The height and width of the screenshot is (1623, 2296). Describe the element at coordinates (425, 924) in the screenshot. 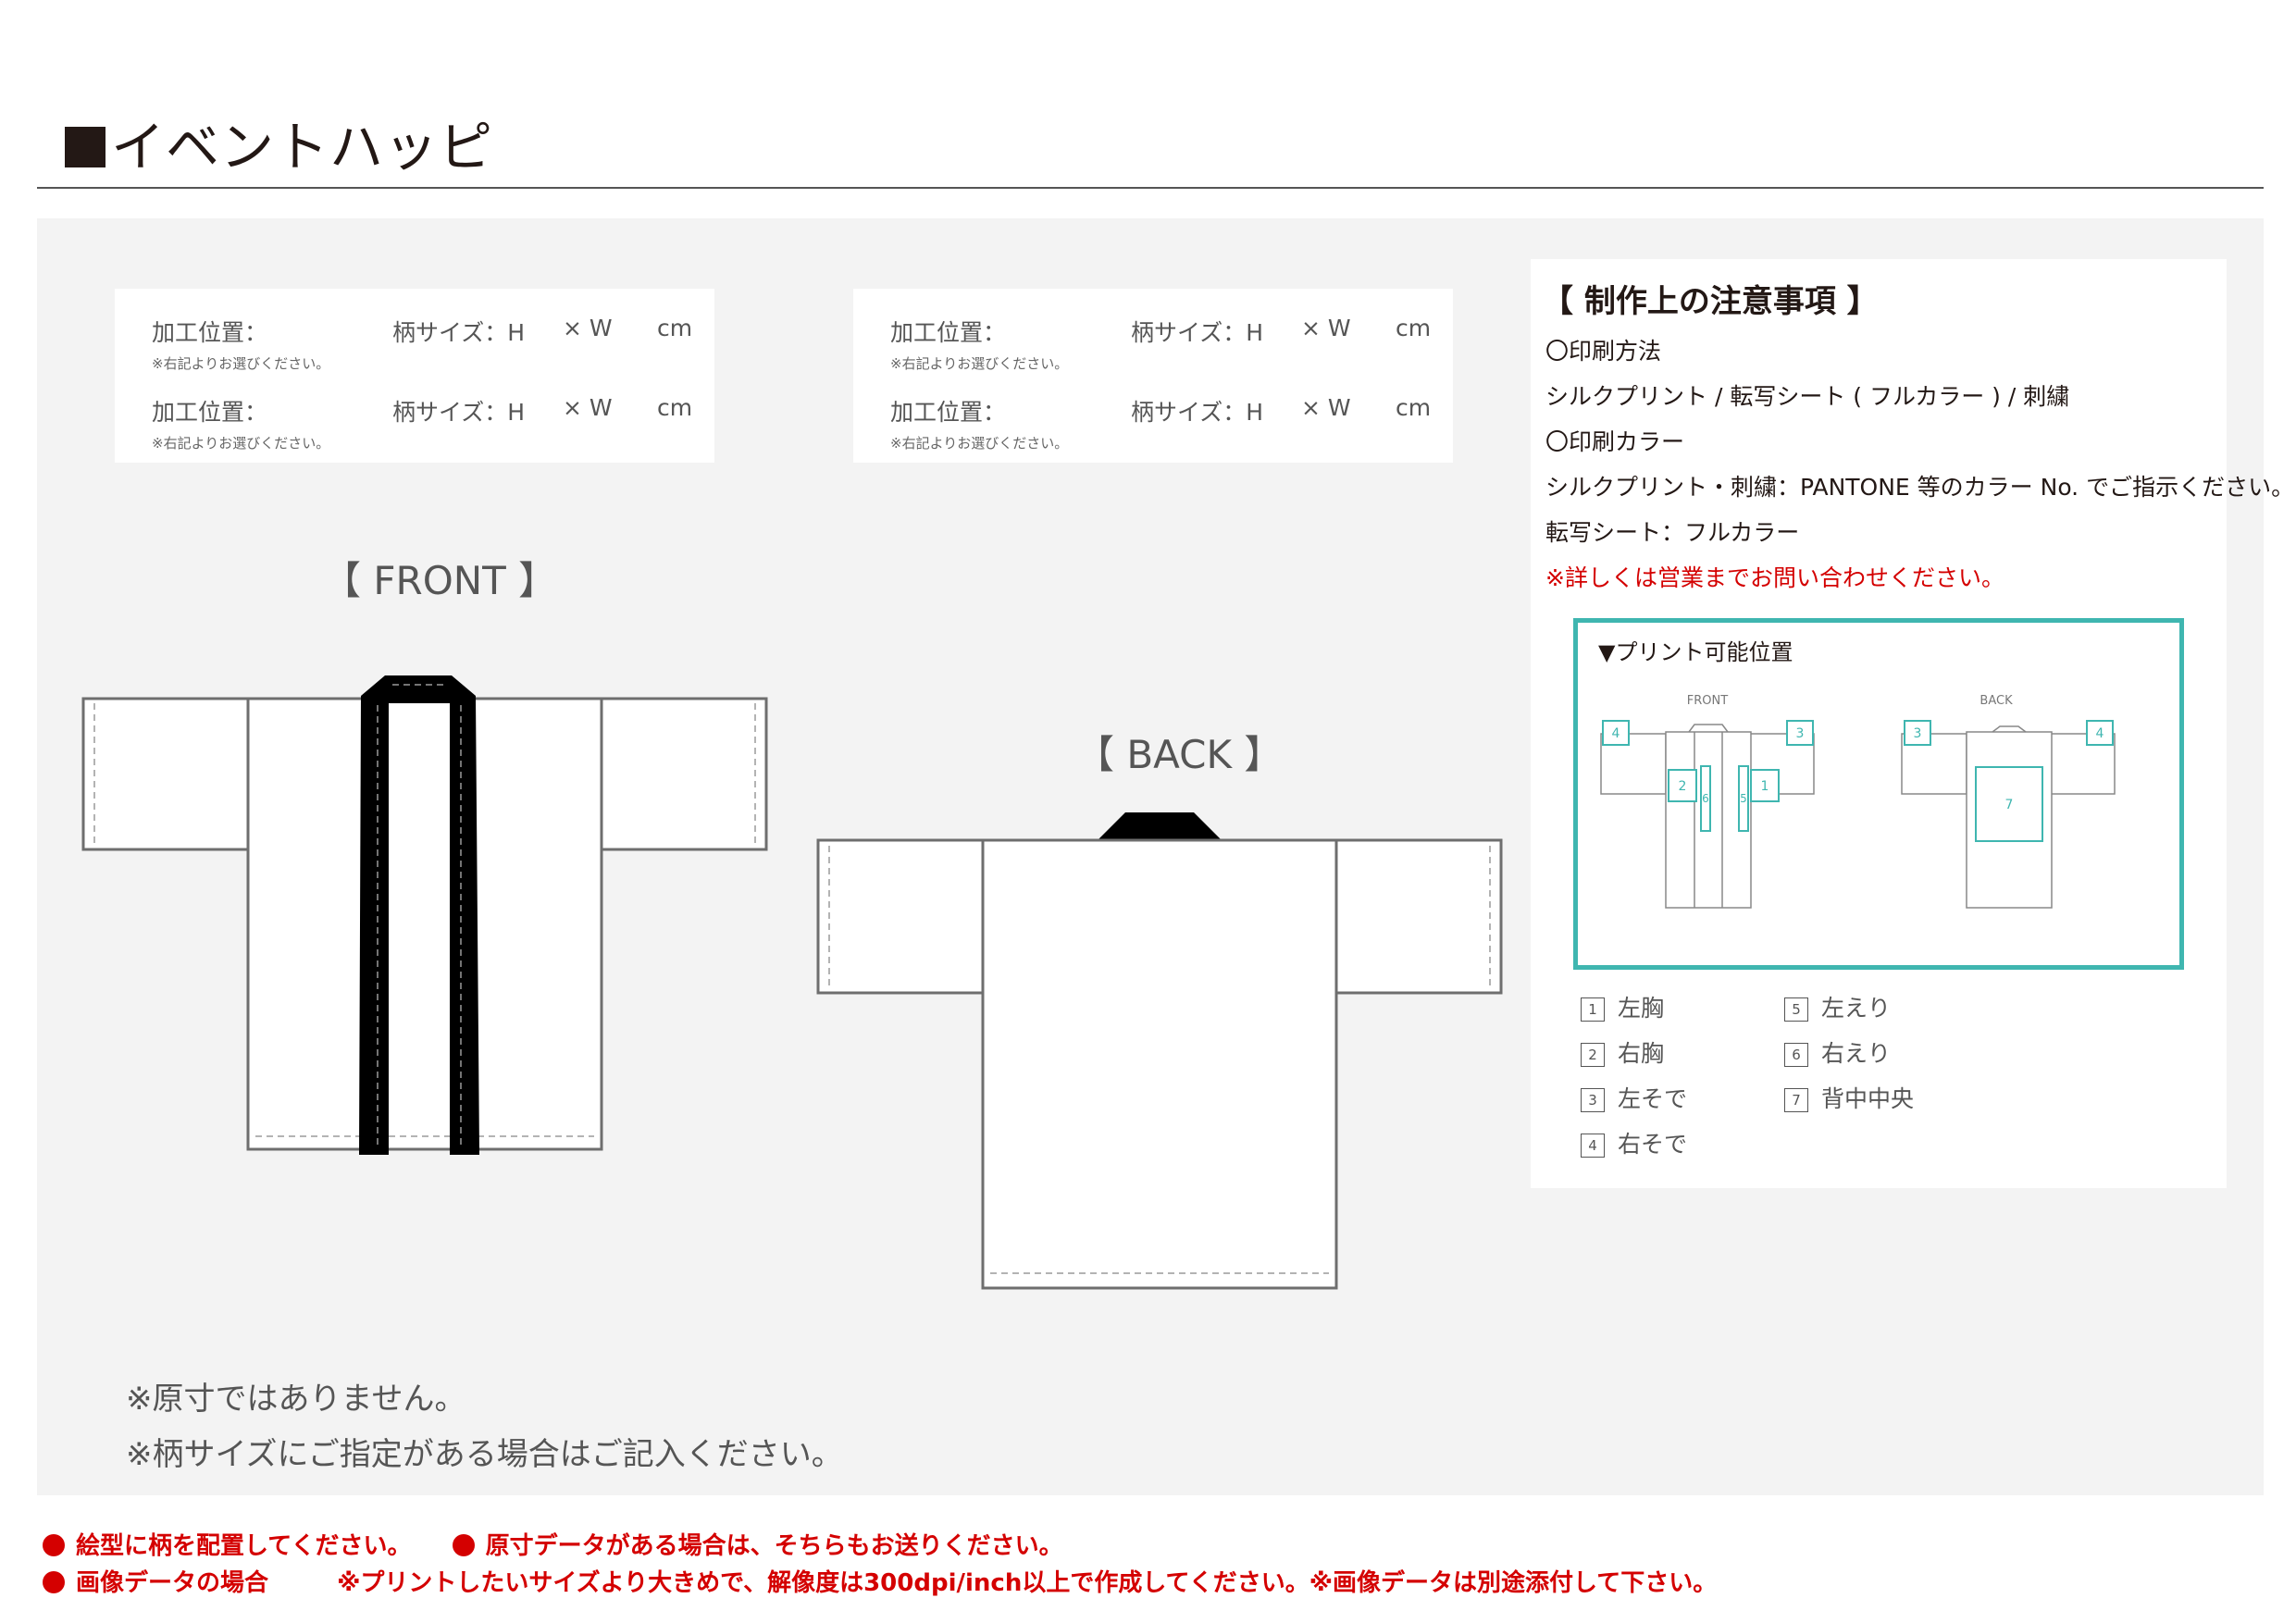

I see `front-body` at that location.